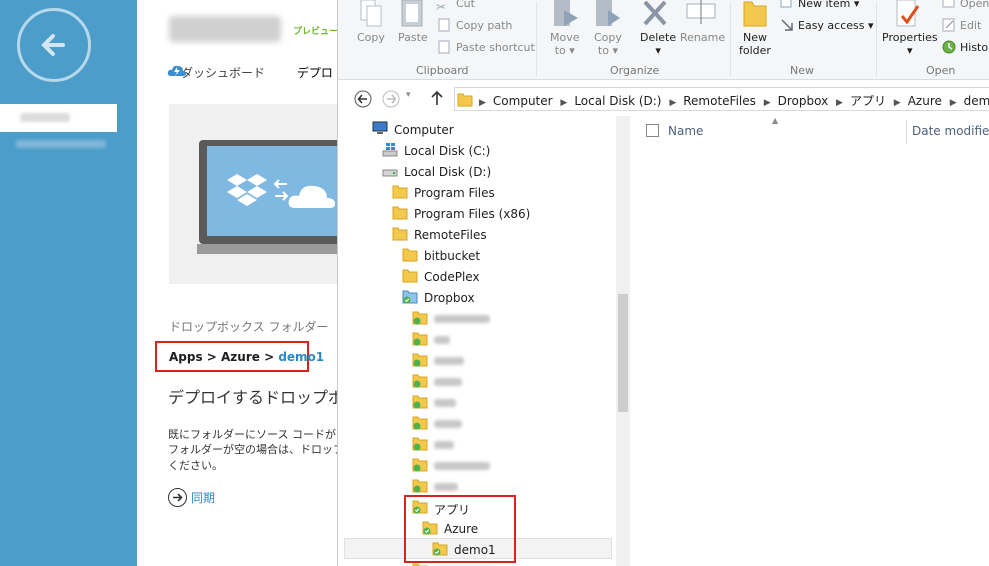  Describe the element at coordinates (974, 47) in the screenshot. I see `history-button: History` at that location.